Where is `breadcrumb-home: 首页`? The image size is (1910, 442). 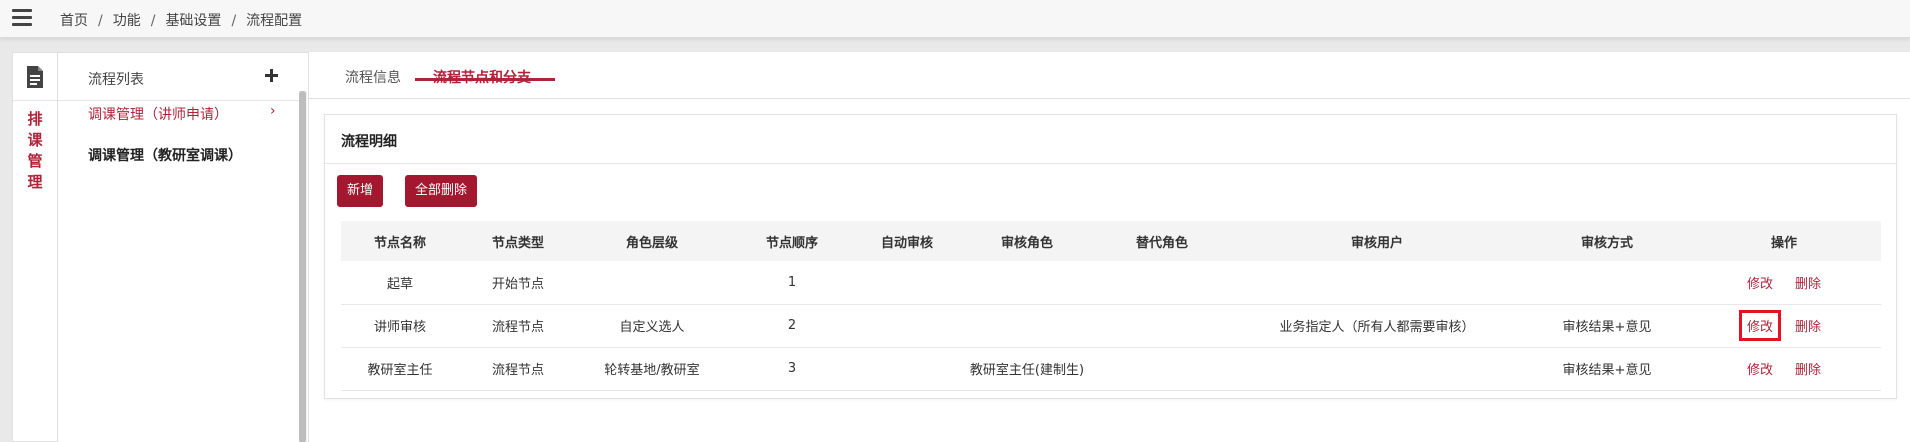 breadcrumb-home: 首页 is located at coordinates (74, 20).